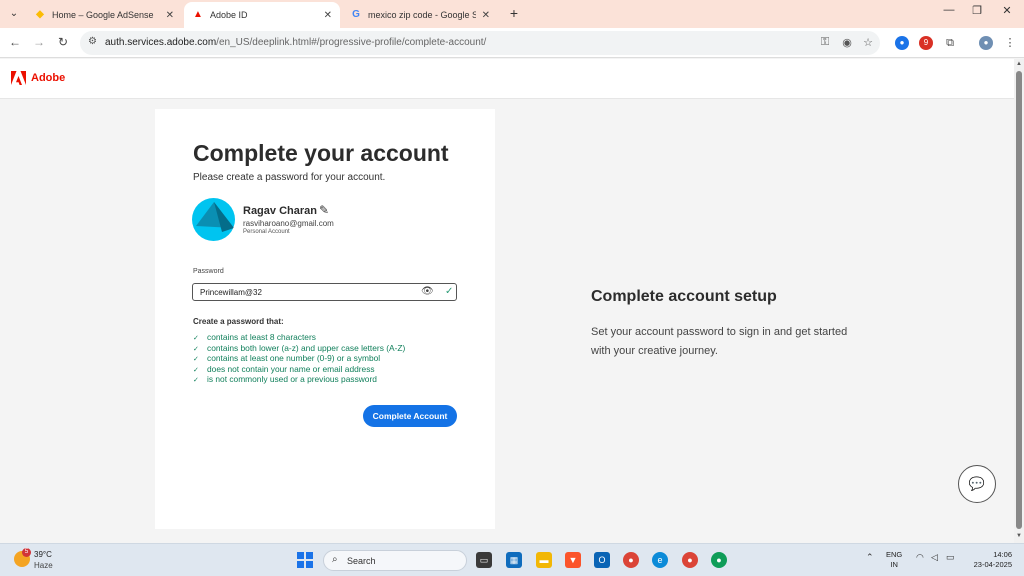 The width and height of the screenshot is (1024, 576). What do you see at coordinates (1019, 536) in the screenshot?
I see `scroll-down-icon: ▼` at bounding box center [1019, 536].